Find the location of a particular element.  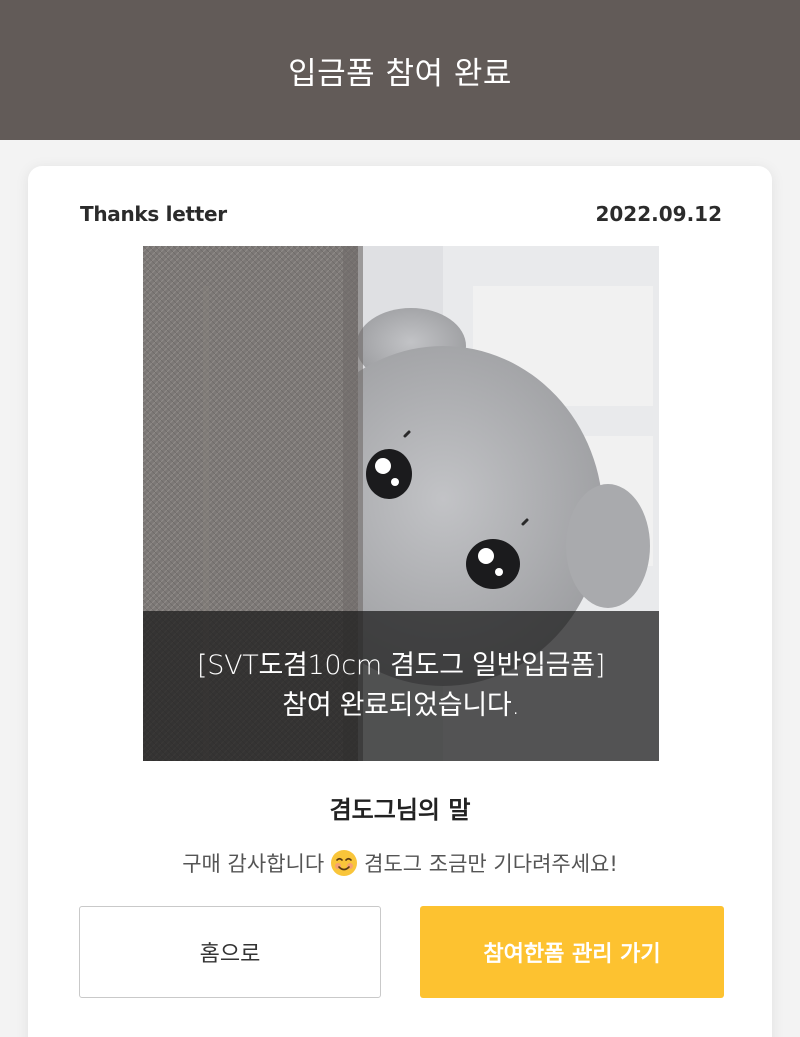

home-button: 홈으로 is located at coordinates (230, 952).